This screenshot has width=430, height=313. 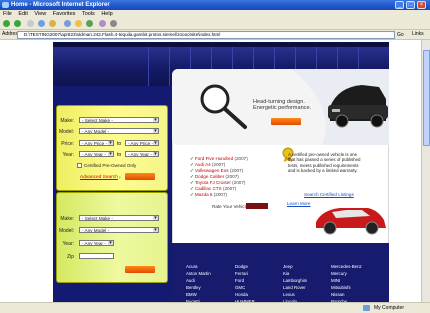 What do you see at coordinates (30, 23) in the screenshot?
I see `stop-icon` at bounding box center [30, 23].